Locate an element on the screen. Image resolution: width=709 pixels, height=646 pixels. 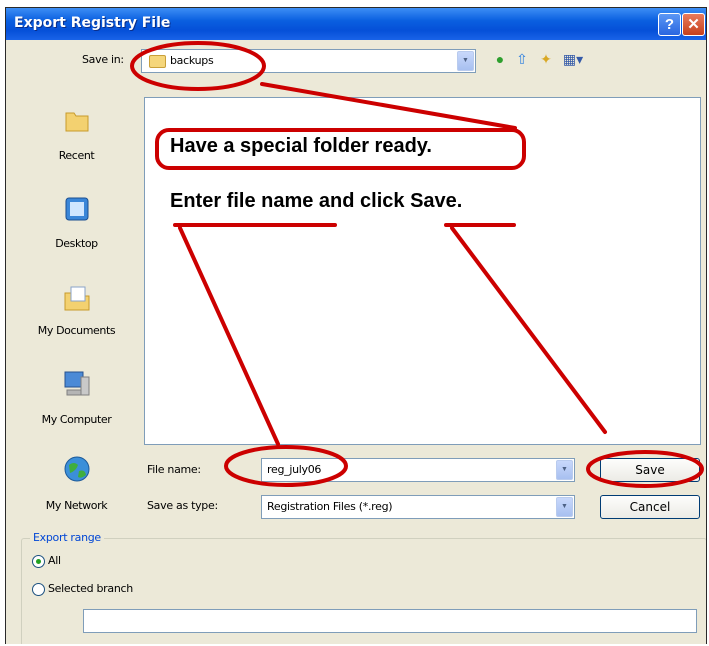
annotation-line-to-filename is located at coordinates (229, 336).